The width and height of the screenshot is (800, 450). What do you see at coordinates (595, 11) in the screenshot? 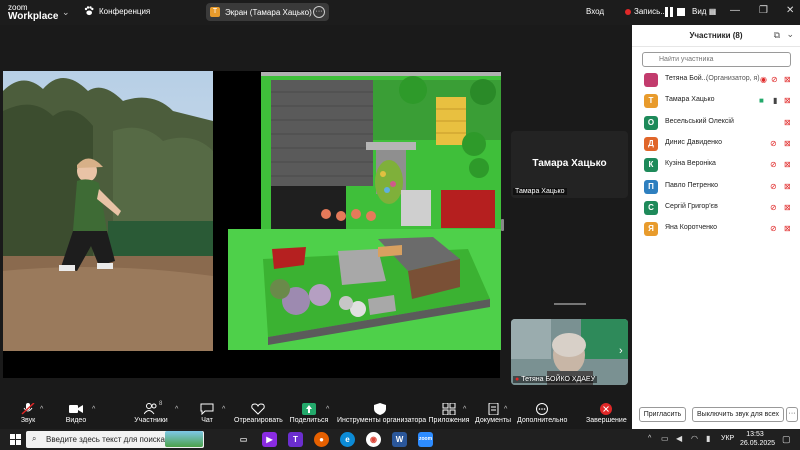
I see `login-link: Вход` at bounding box center [595, 11].